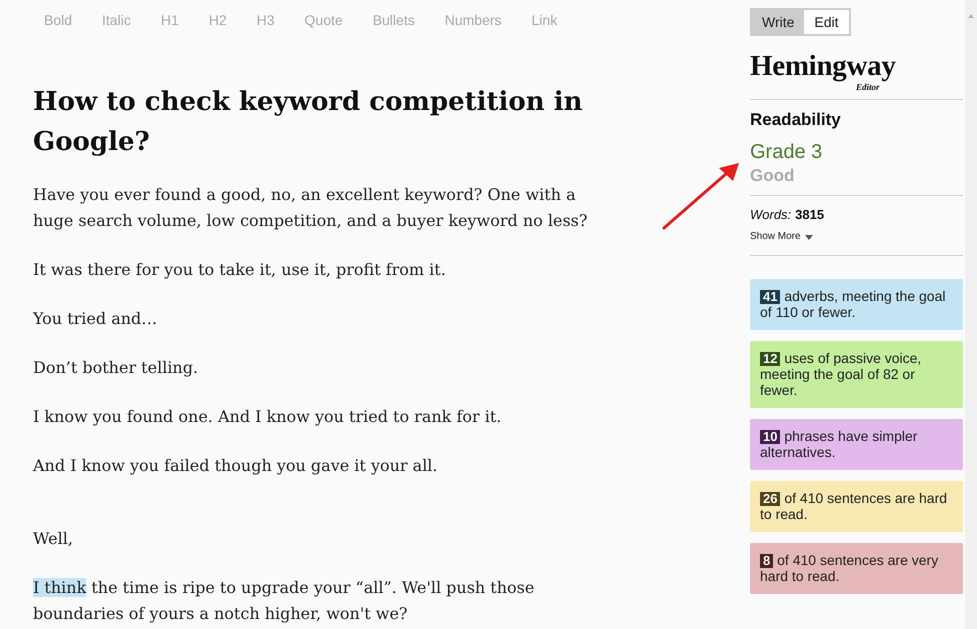 The width and height of the screenshot is (977, 629). Describe the element at coordinates (839, 444) in the screenshot. I see `suggestion-text: 10 phrases have simpler alternatives.` at that location.